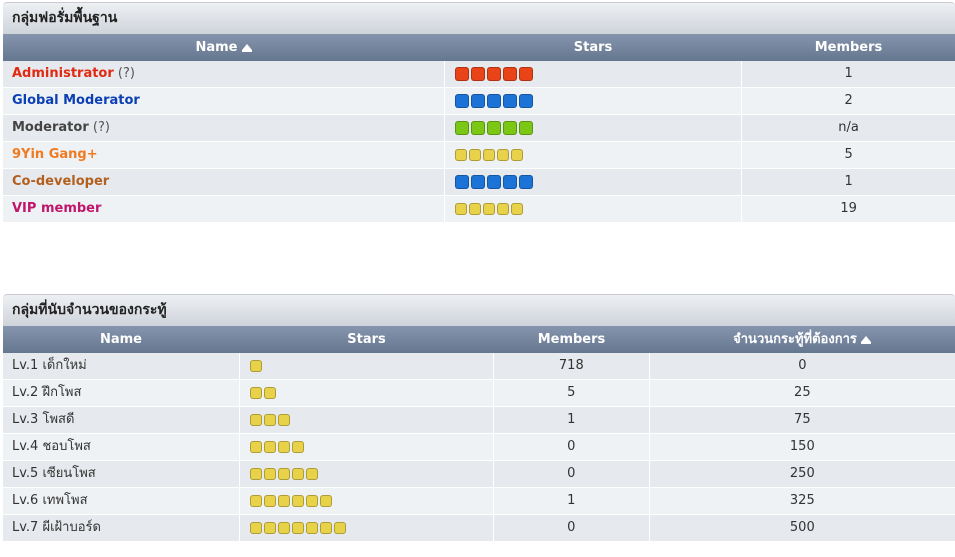 This screenshot has height=557, width=955. Describe the element at coordinates (570, 528) in the screenshot. I see `rank-members-cell: 0` at that location.